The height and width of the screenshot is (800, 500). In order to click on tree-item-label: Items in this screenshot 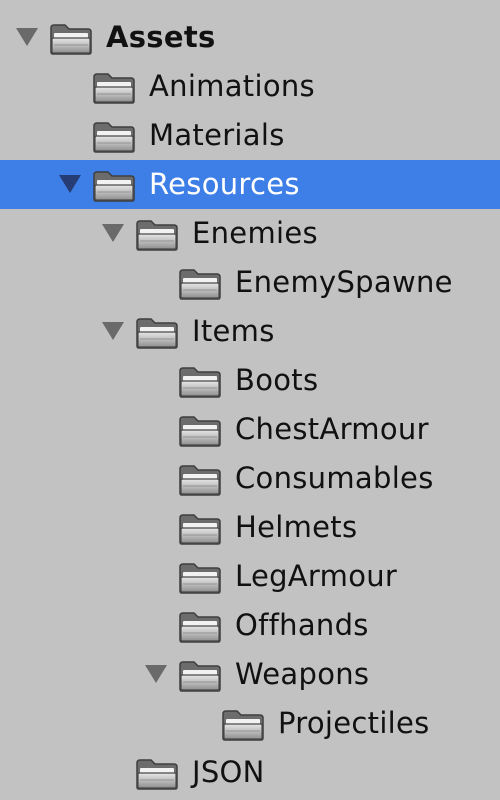, I will do `click(233, 331)`.